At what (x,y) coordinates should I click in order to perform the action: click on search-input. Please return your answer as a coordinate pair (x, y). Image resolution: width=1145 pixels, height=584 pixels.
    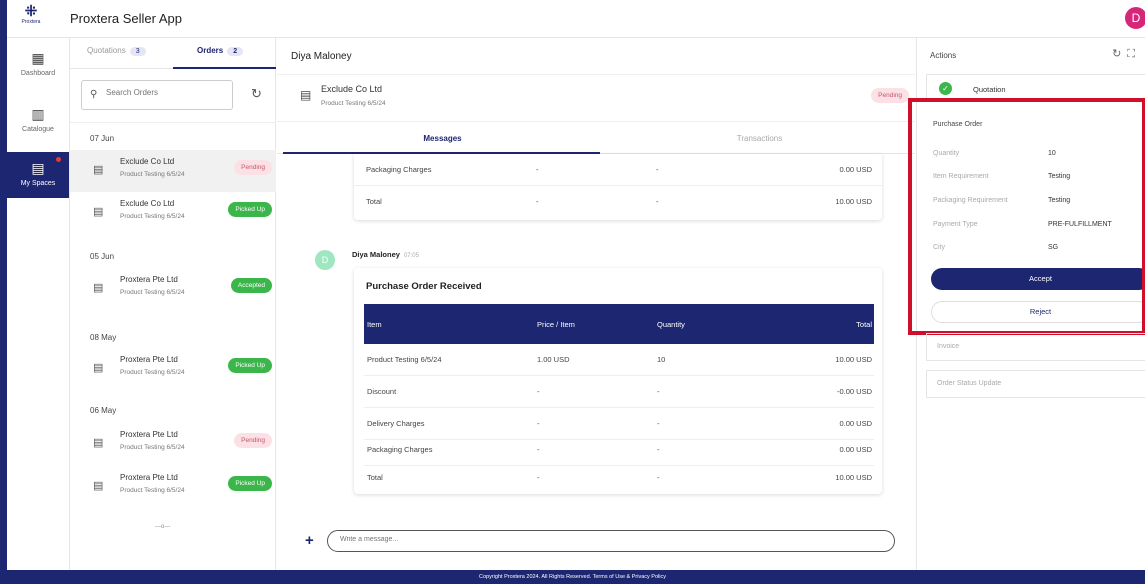
    Looking at the image, I should click on (166, 92).